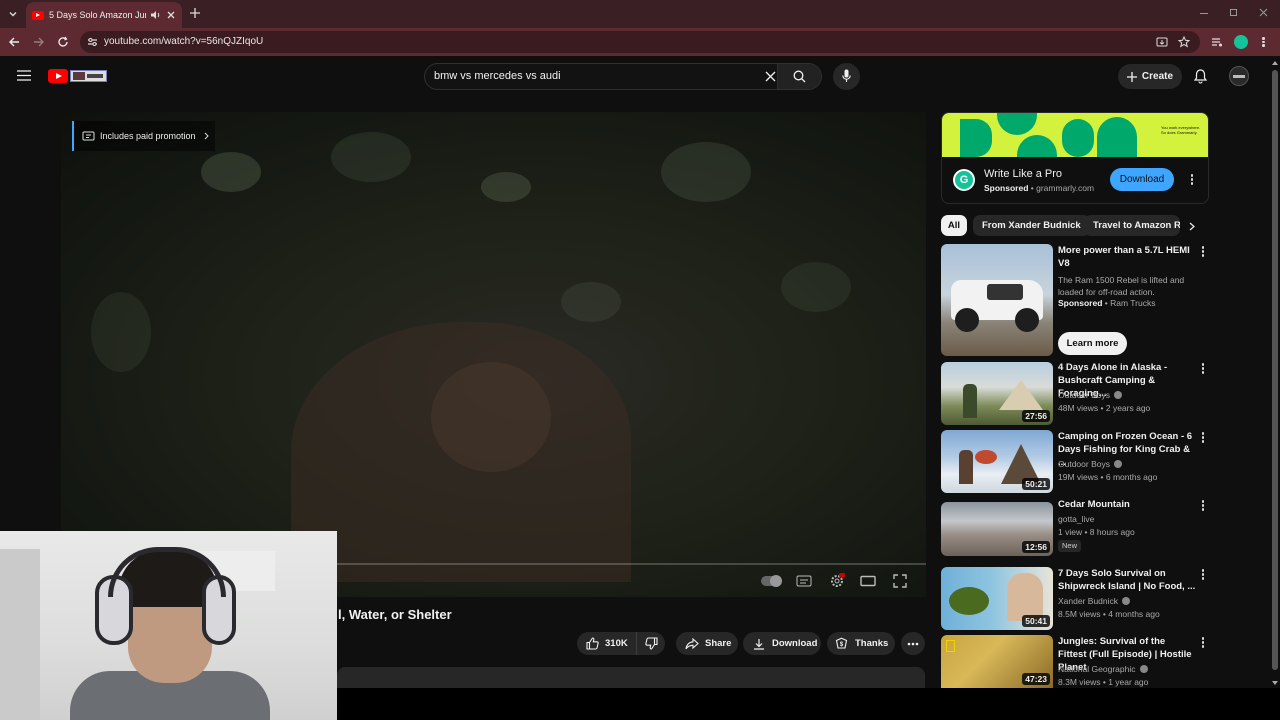 The image size is (1280, 720). I want to click on site-info-icon, so click(92, 42).